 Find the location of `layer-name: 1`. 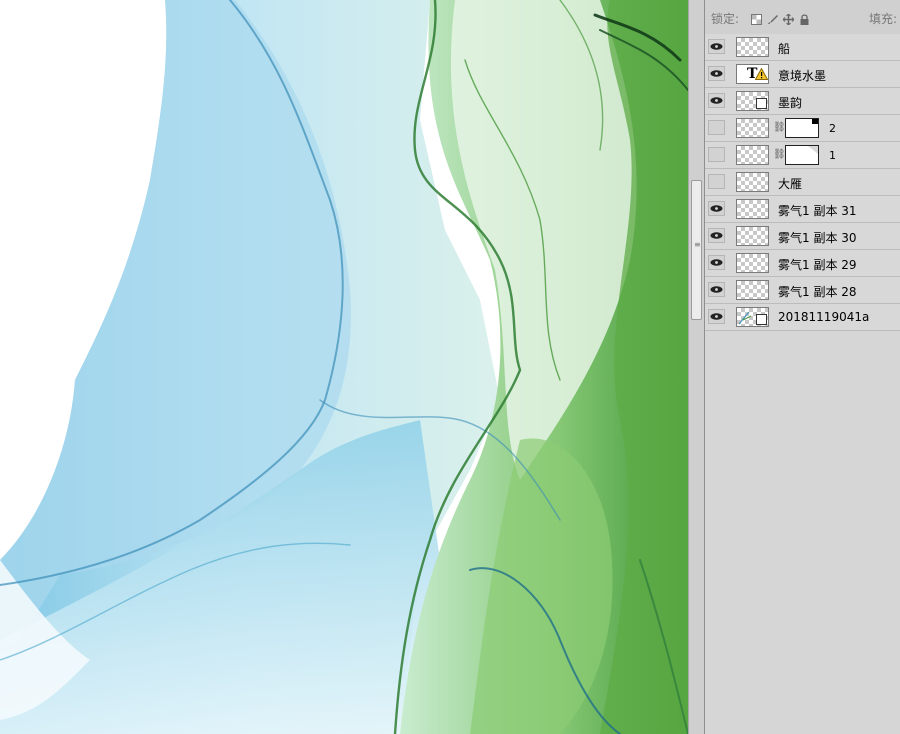

layer-name: 1 is located at coordinates (832, 155).